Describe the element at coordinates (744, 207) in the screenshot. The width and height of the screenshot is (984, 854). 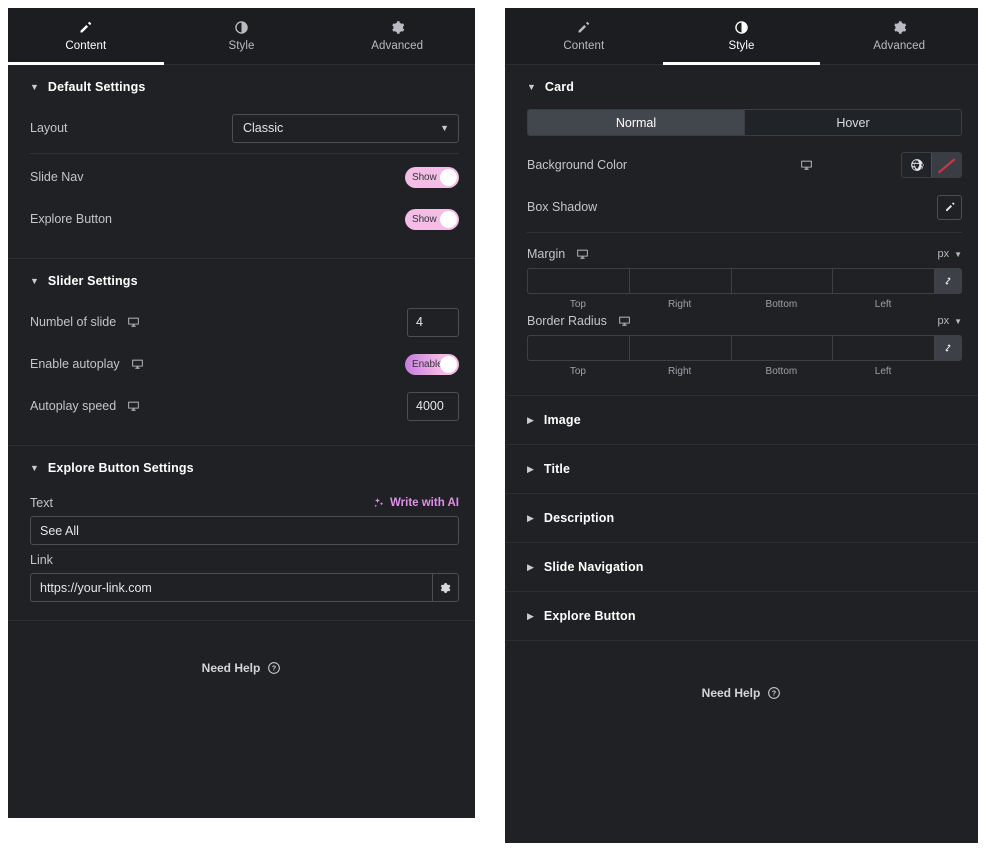
I see `row-box-shadow: Box Shadow` at that location.